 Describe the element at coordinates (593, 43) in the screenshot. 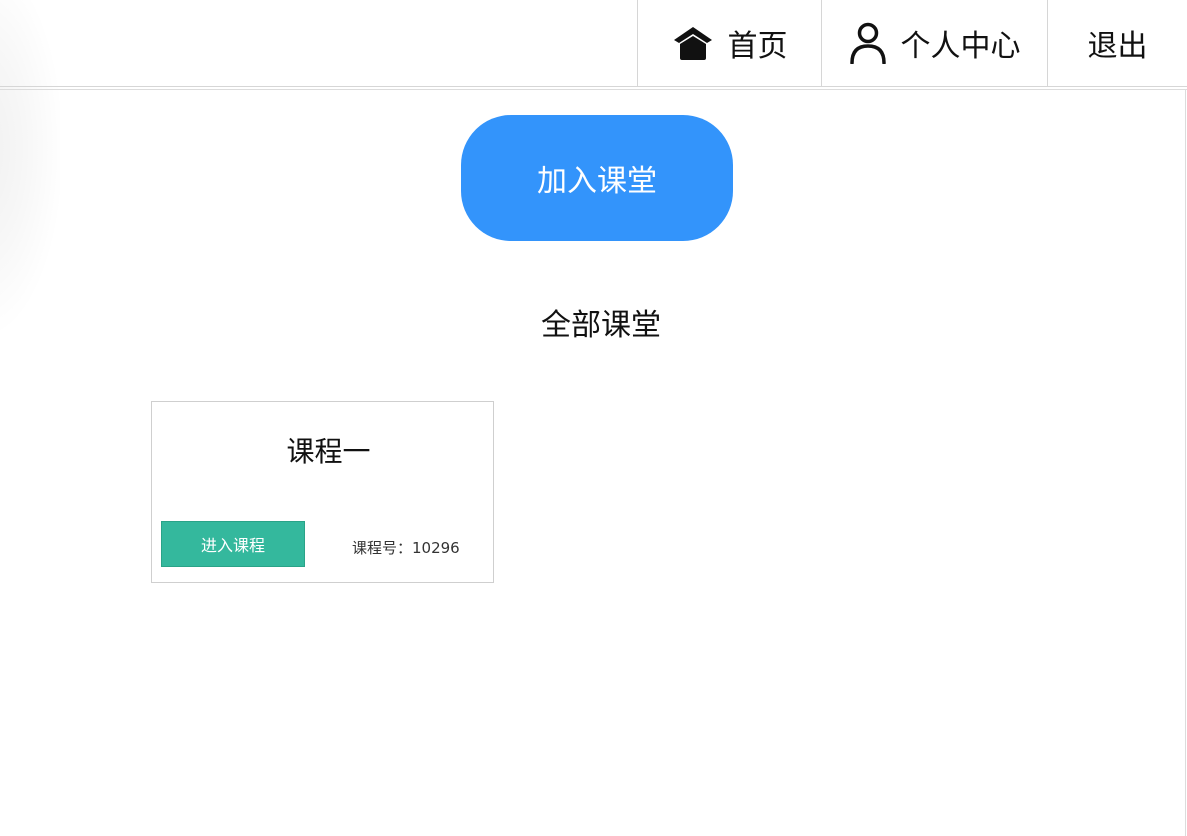

I see `top-navigation-bar: 首页 个人中心 退出` at that location.